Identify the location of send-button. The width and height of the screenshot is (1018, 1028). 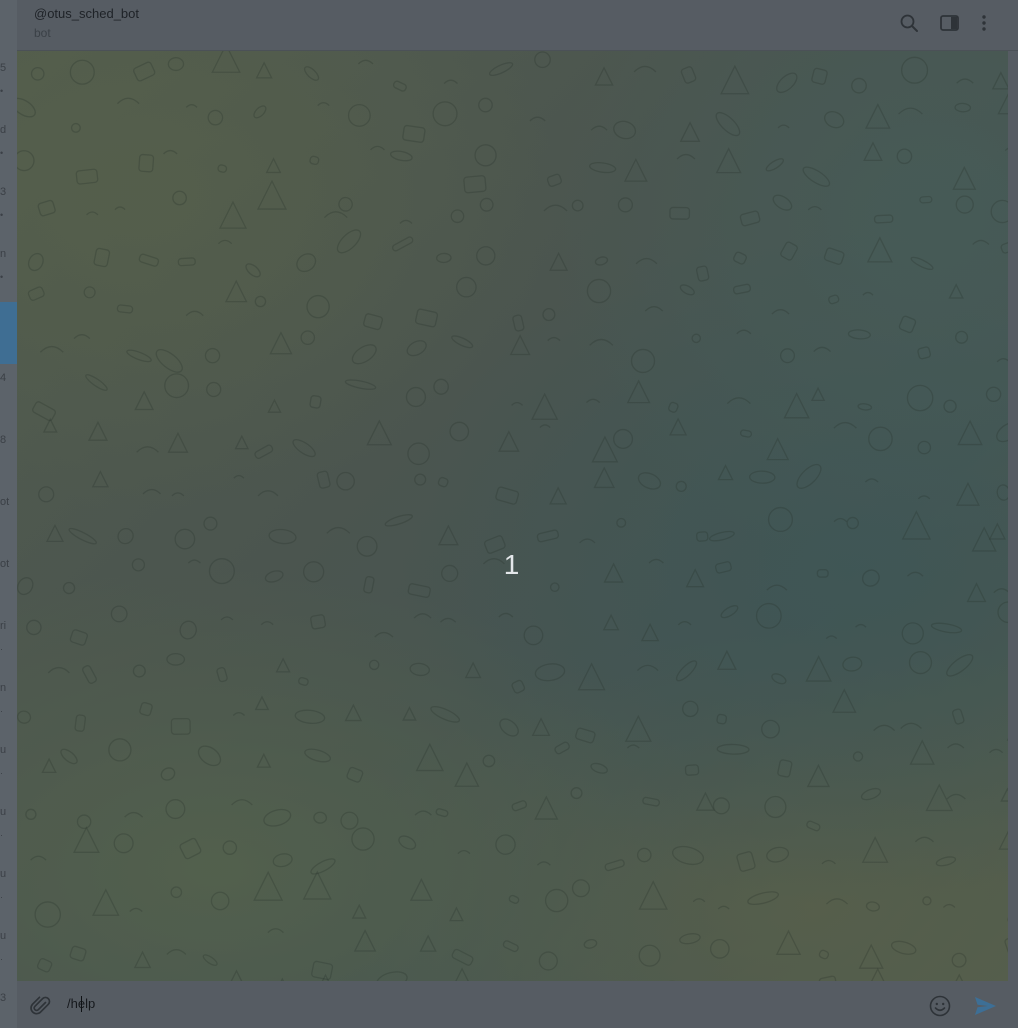
(985, 1006).